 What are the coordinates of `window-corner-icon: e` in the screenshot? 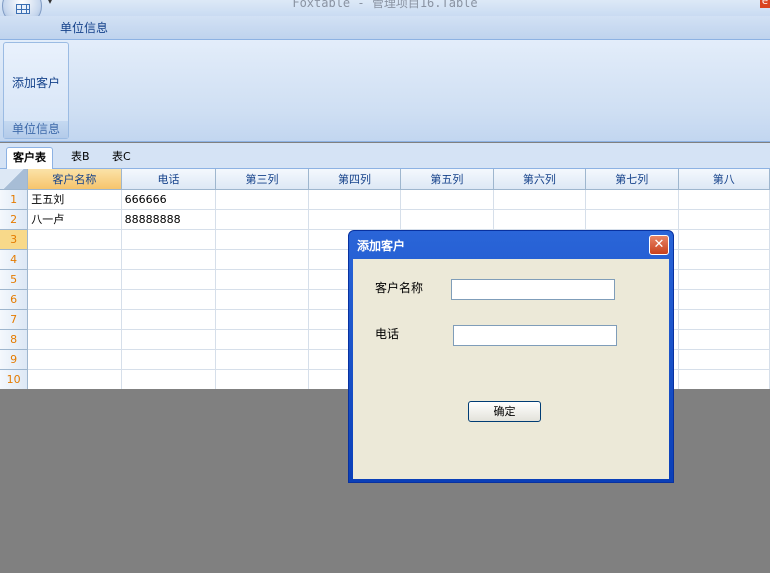 It's located at (765, 4).